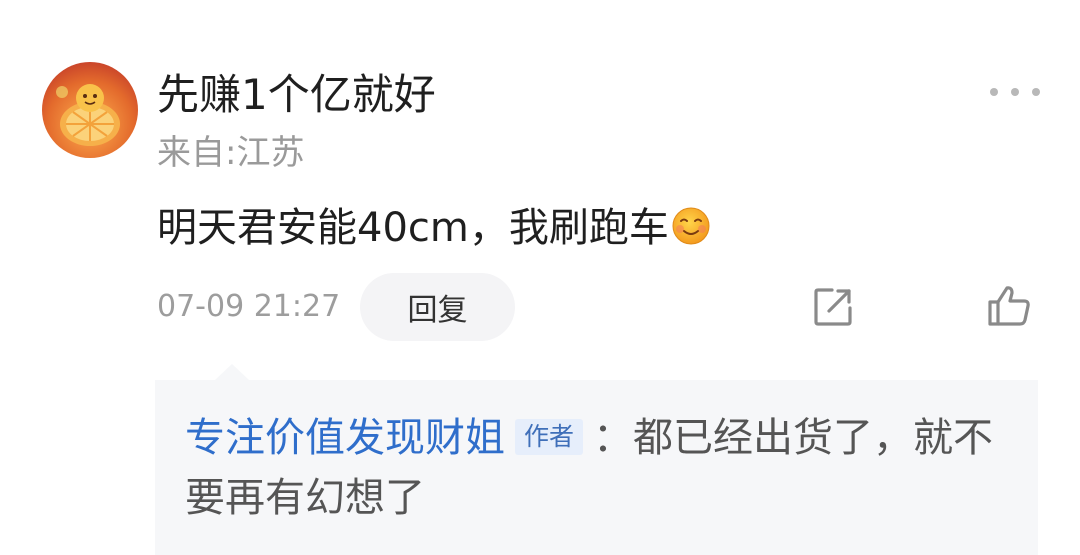 Image resolution: width=1080 pixels, height=555 pixels. Describe the element at coordinates (413, 228) in the screenshot. I see `comment-text: 明天君安能40cm，我刷跑车` at that location.